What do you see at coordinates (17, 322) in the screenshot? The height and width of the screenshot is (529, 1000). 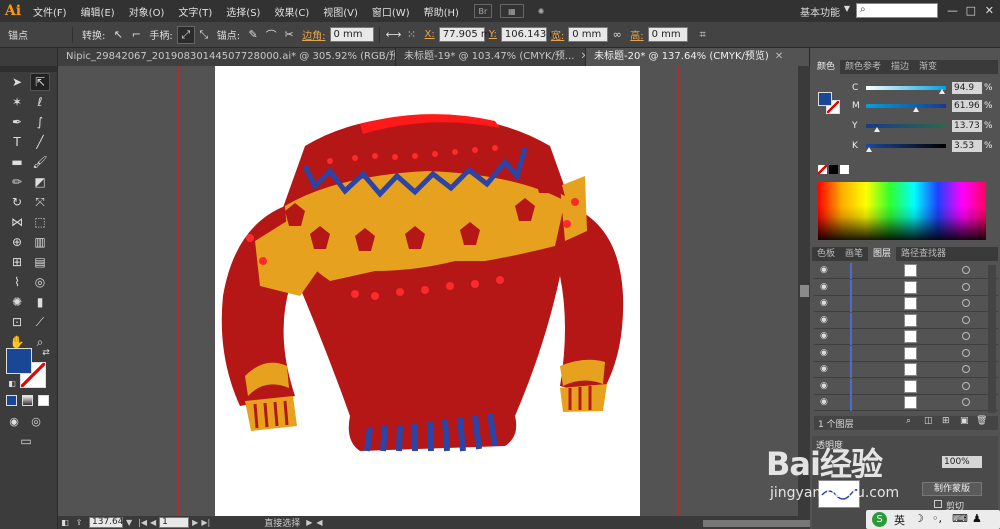 I see `artboard-tool-icon: ⊡` at bounding box center [17, 322].